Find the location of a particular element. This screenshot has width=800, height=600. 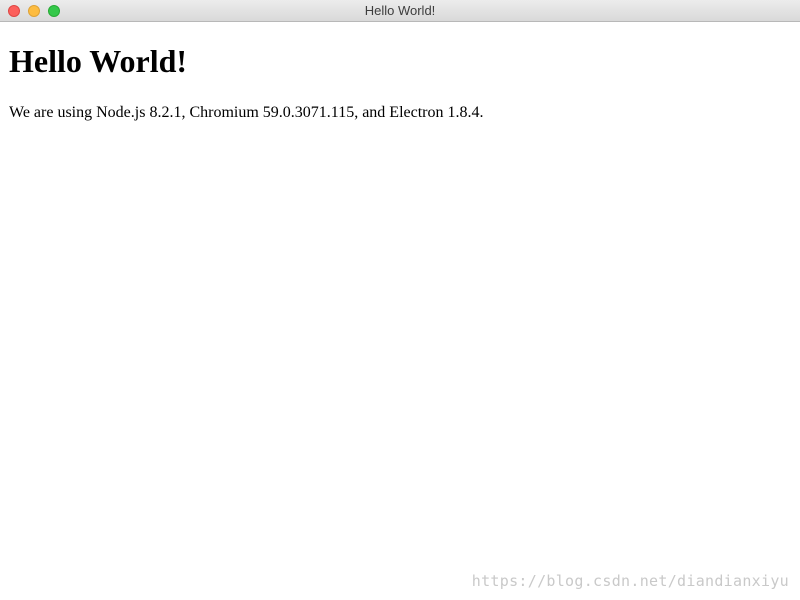

window-title: Hello World! is located at coordinates (400, 10).